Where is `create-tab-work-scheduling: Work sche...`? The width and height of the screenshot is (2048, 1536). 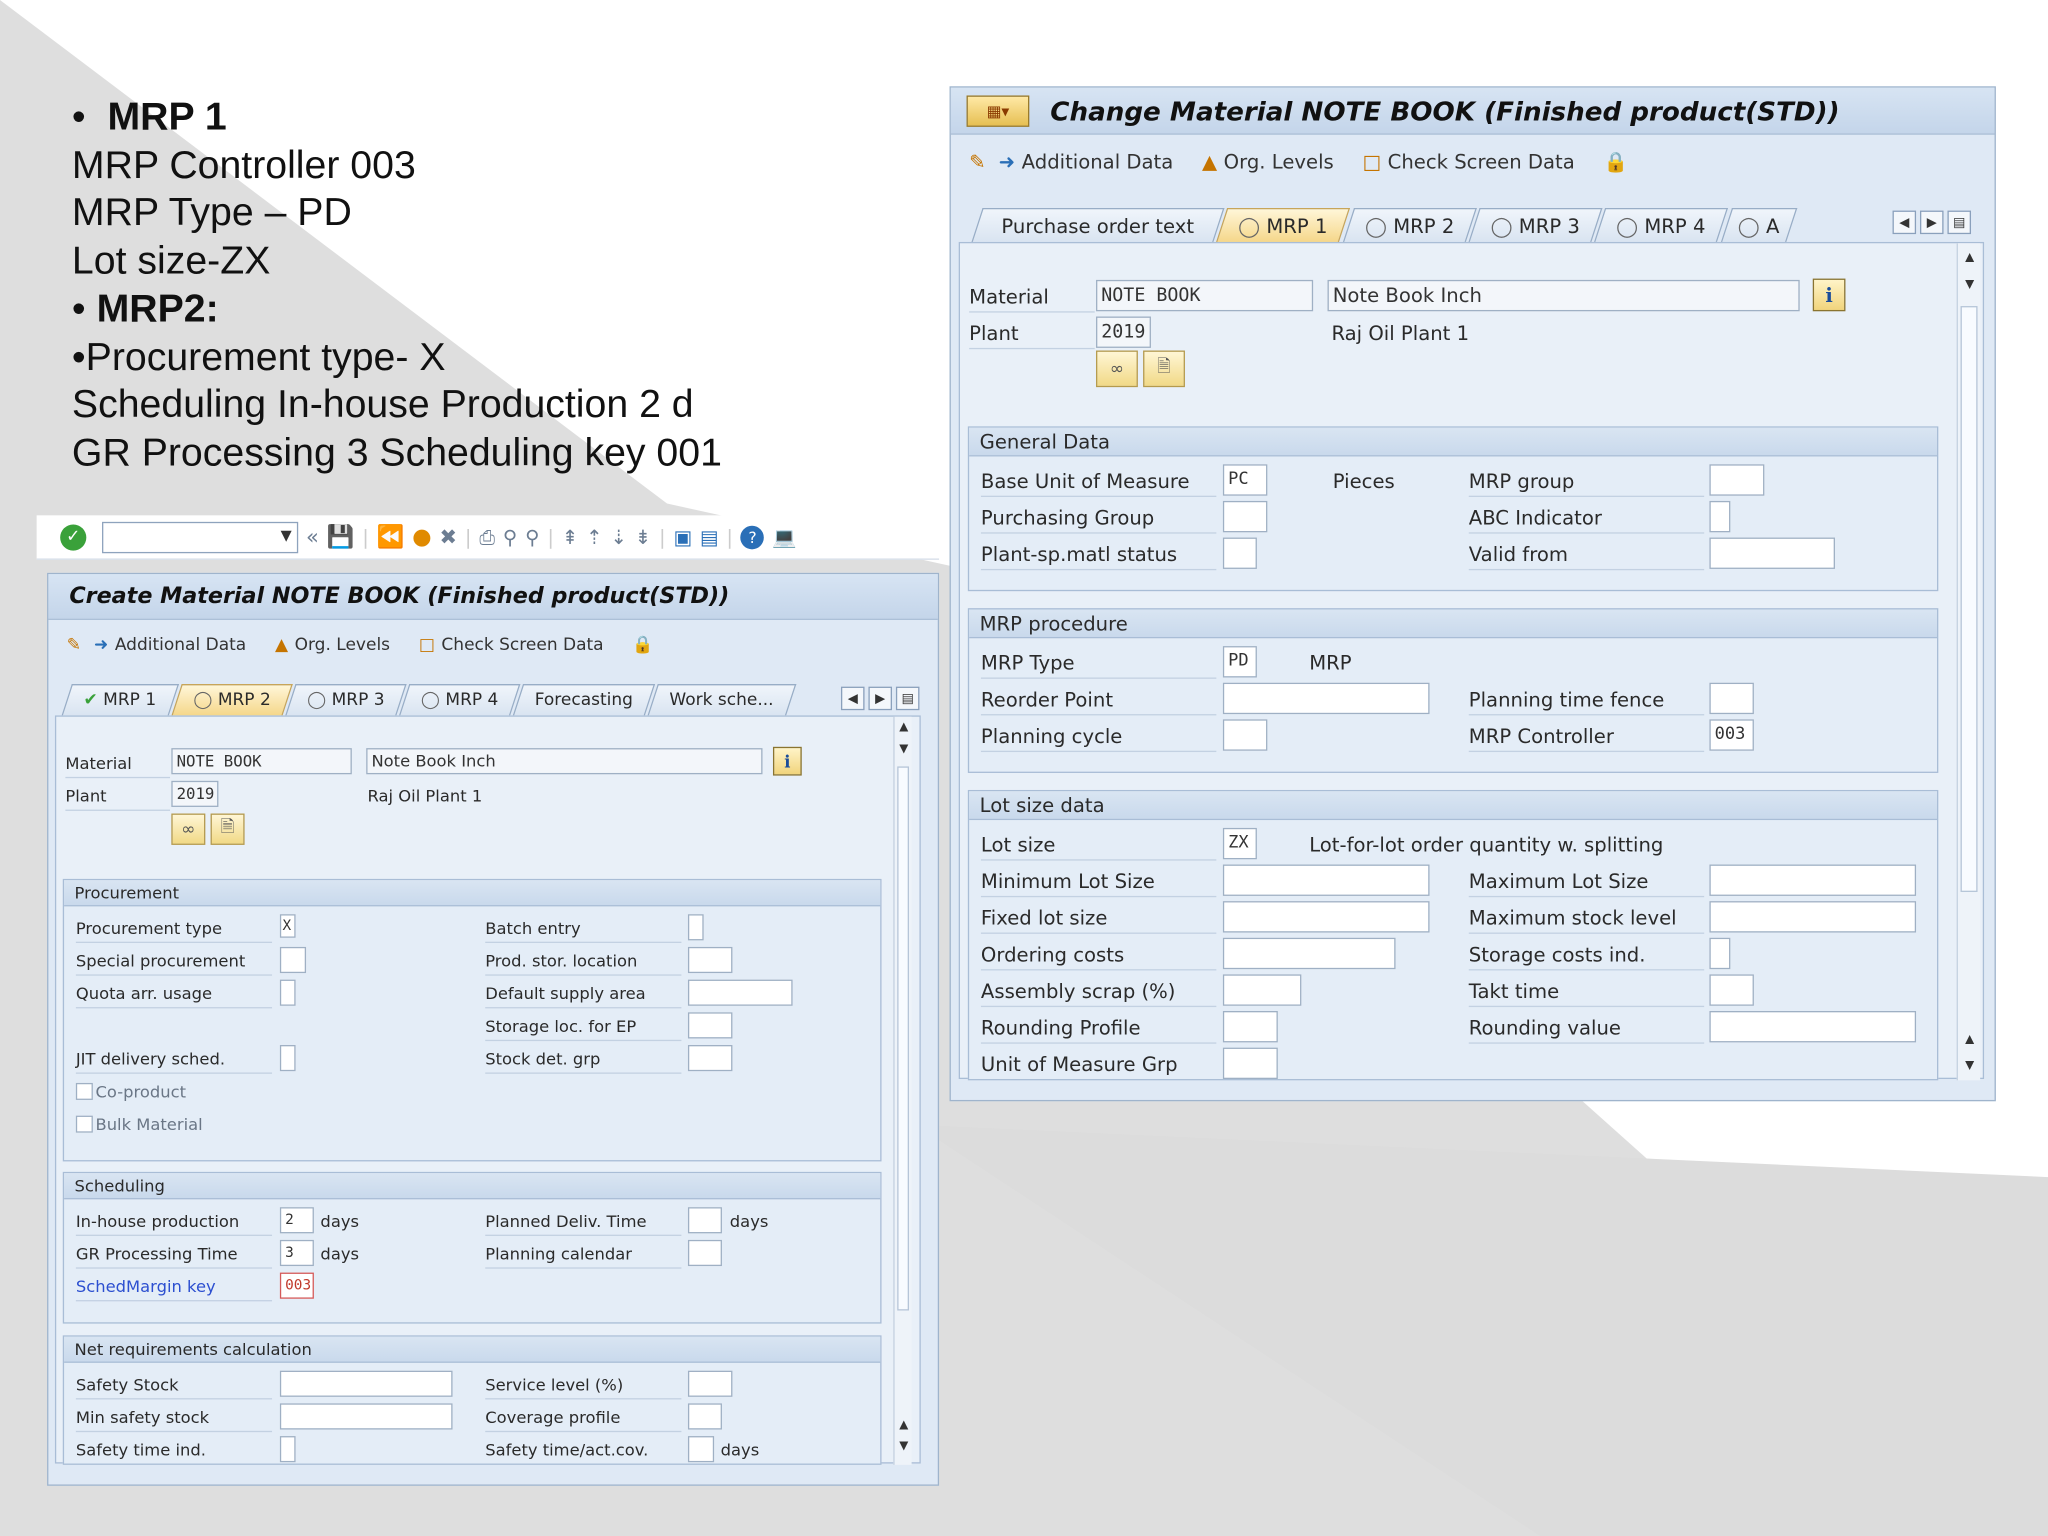
create-tab-work-scheduling: Work sche... is located at coordinates (722, 700).